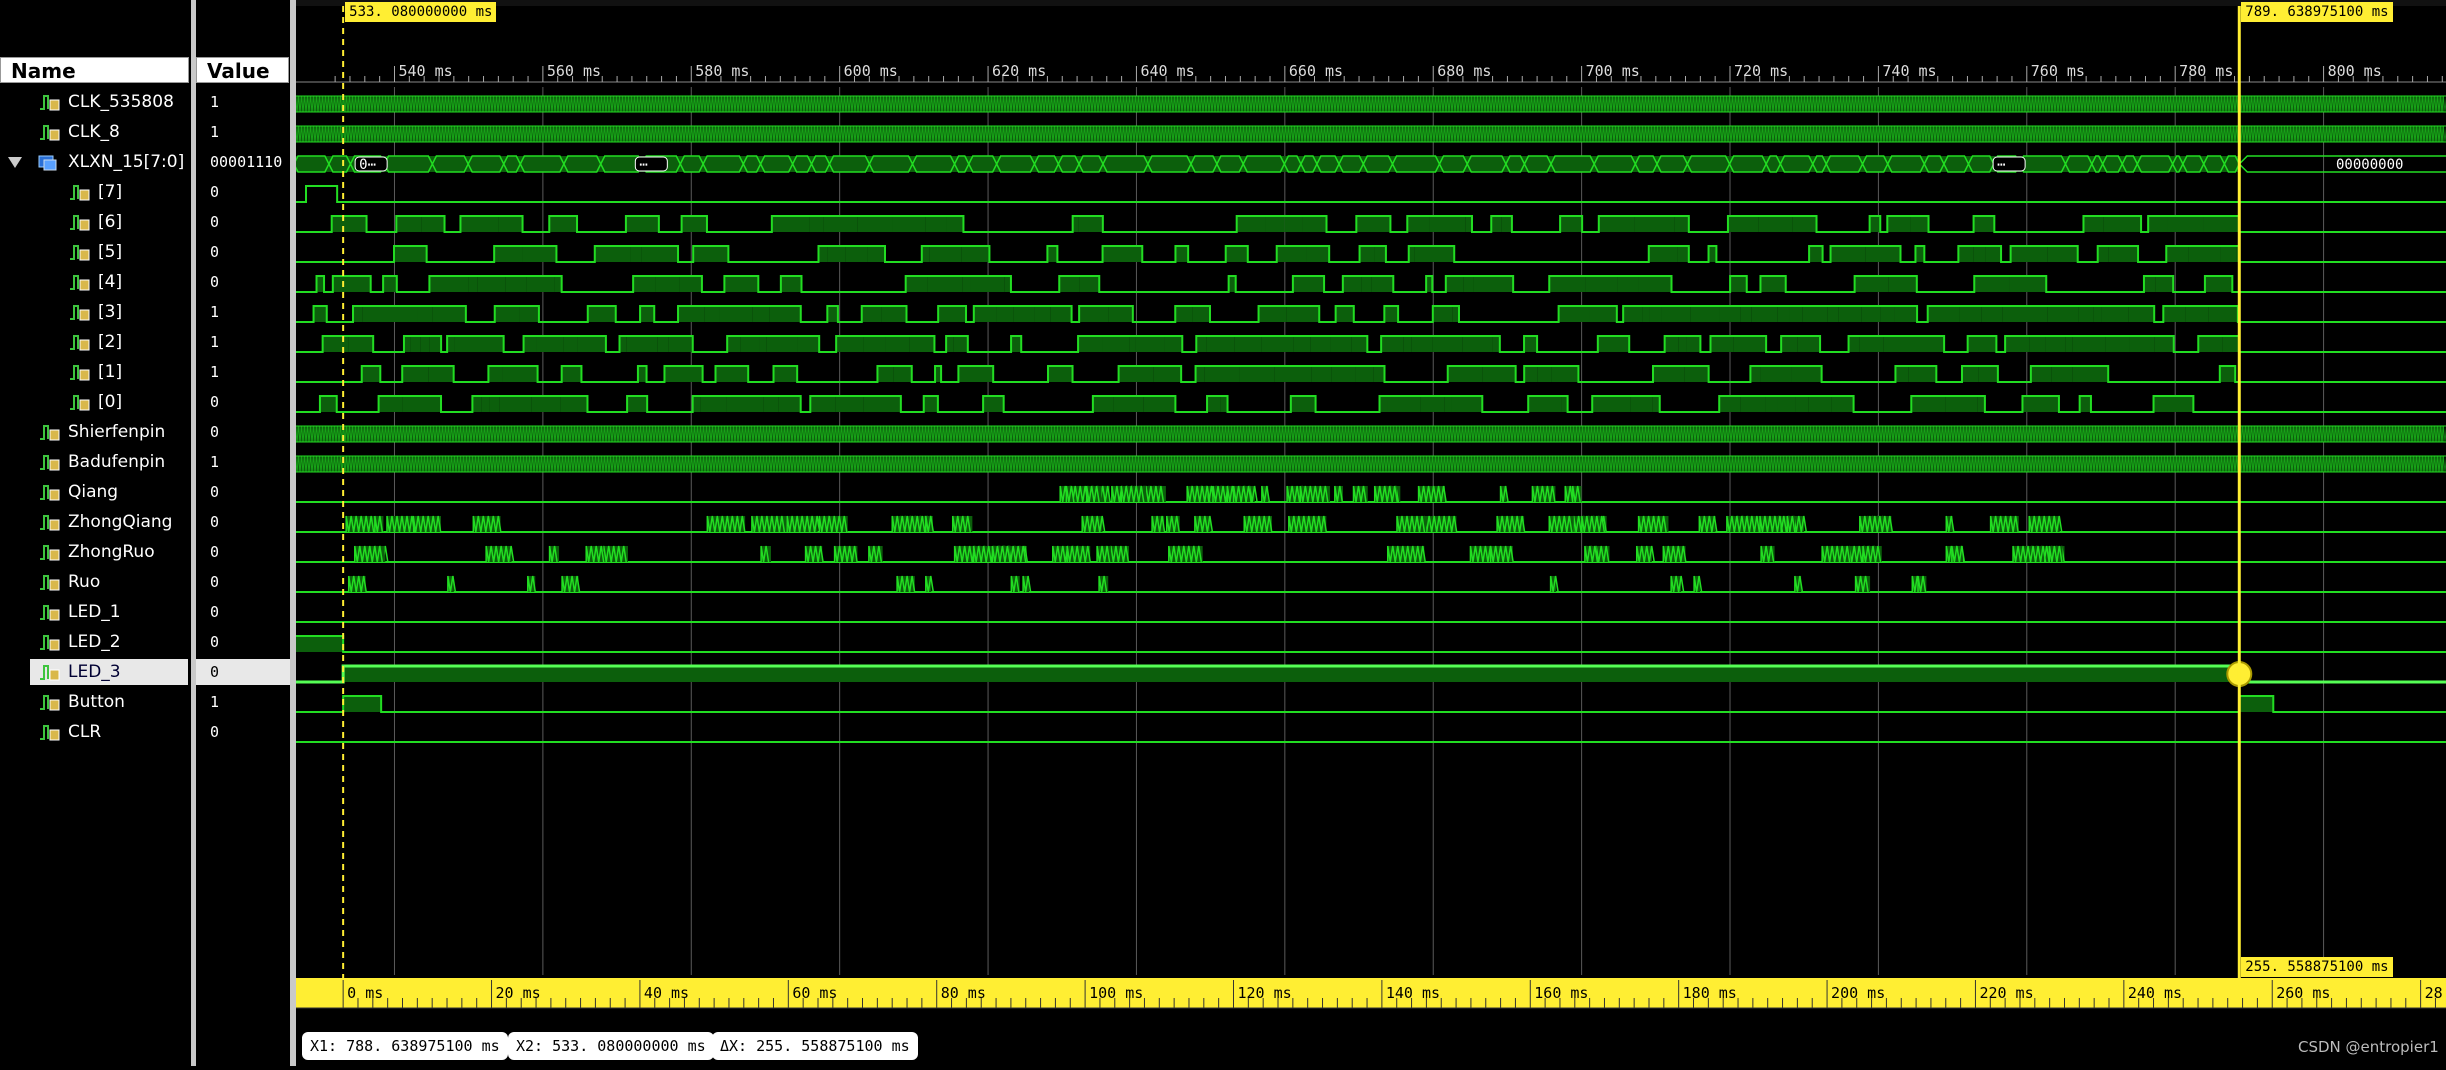 The height and width of the screenshot is (1070, 2446). I want to click on signal-row: [6], so click(95, 222).